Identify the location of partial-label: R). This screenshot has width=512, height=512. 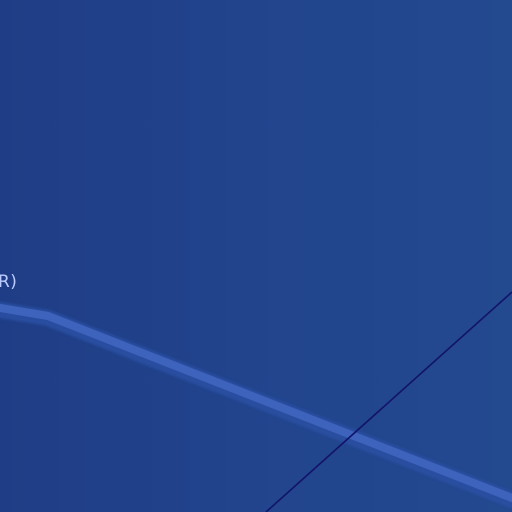
(9, 282).